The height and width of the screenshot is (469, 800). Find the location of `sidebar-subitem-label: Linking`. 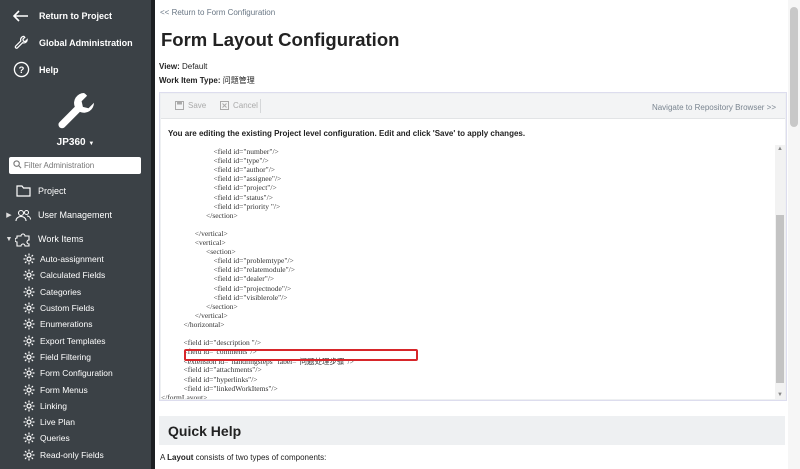

sidebar-subitem-label: Linking is located at coordinates (53, 405).